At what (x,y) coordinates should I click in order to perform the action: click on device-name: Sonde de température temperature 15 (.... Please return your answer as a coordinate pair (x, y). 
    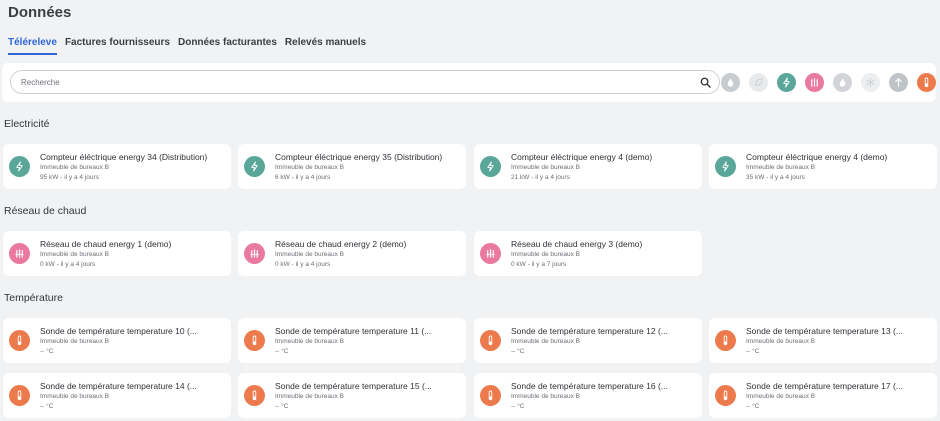
    Looking at the image, I should click on (353, 386).